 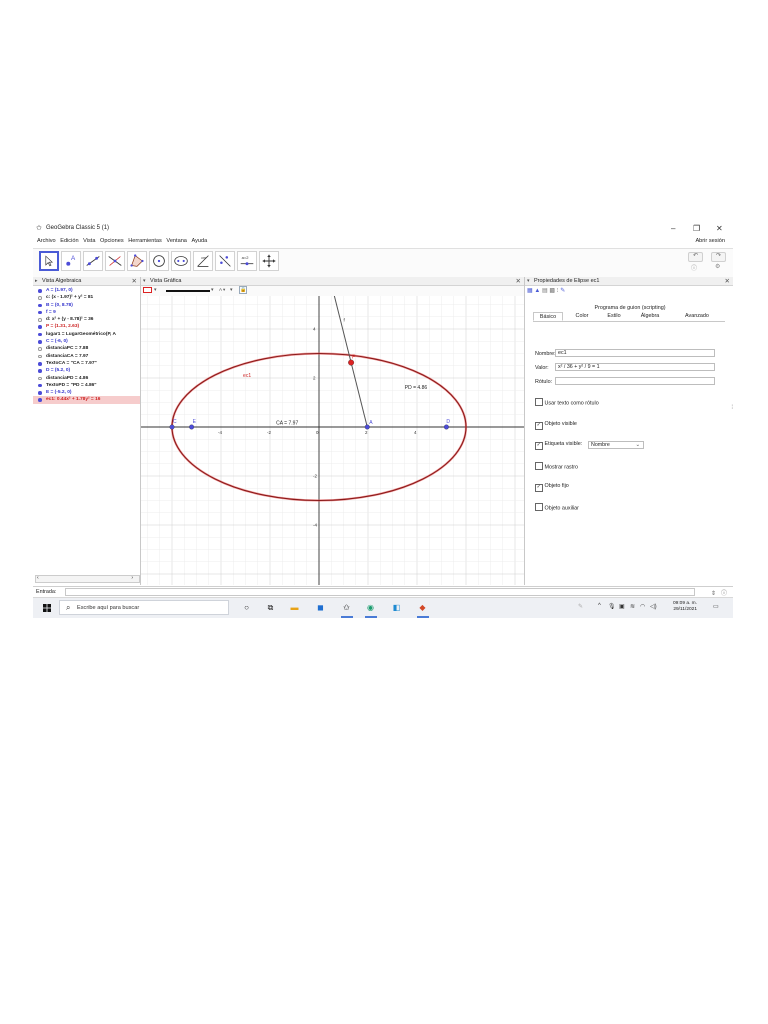 What do you see at coordinates (557, 507) in the screenshot?
I see `auxiliary-checkbox: Objeto auxiliar` at bounding box center [557, 507].